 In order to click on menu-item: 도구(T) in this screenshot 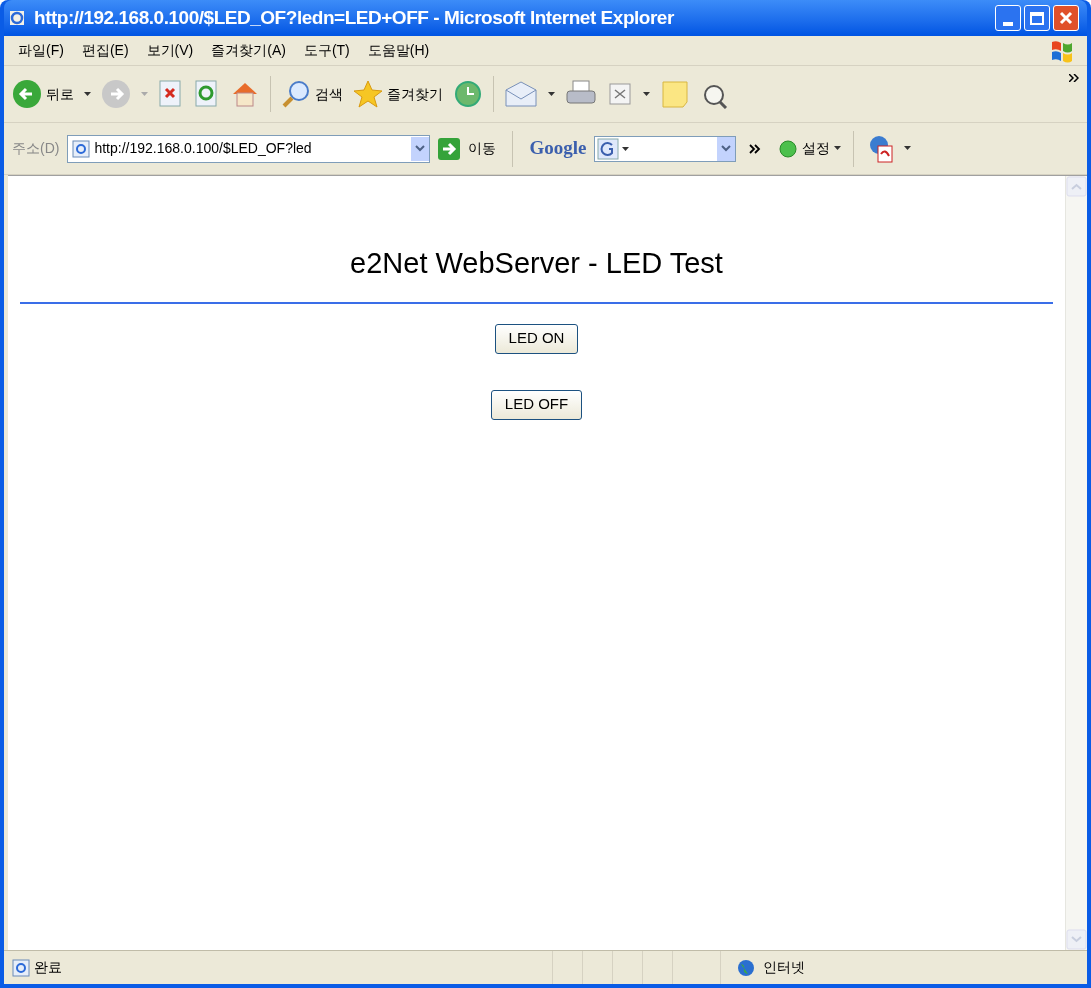, I will do `click(326, 50)`.